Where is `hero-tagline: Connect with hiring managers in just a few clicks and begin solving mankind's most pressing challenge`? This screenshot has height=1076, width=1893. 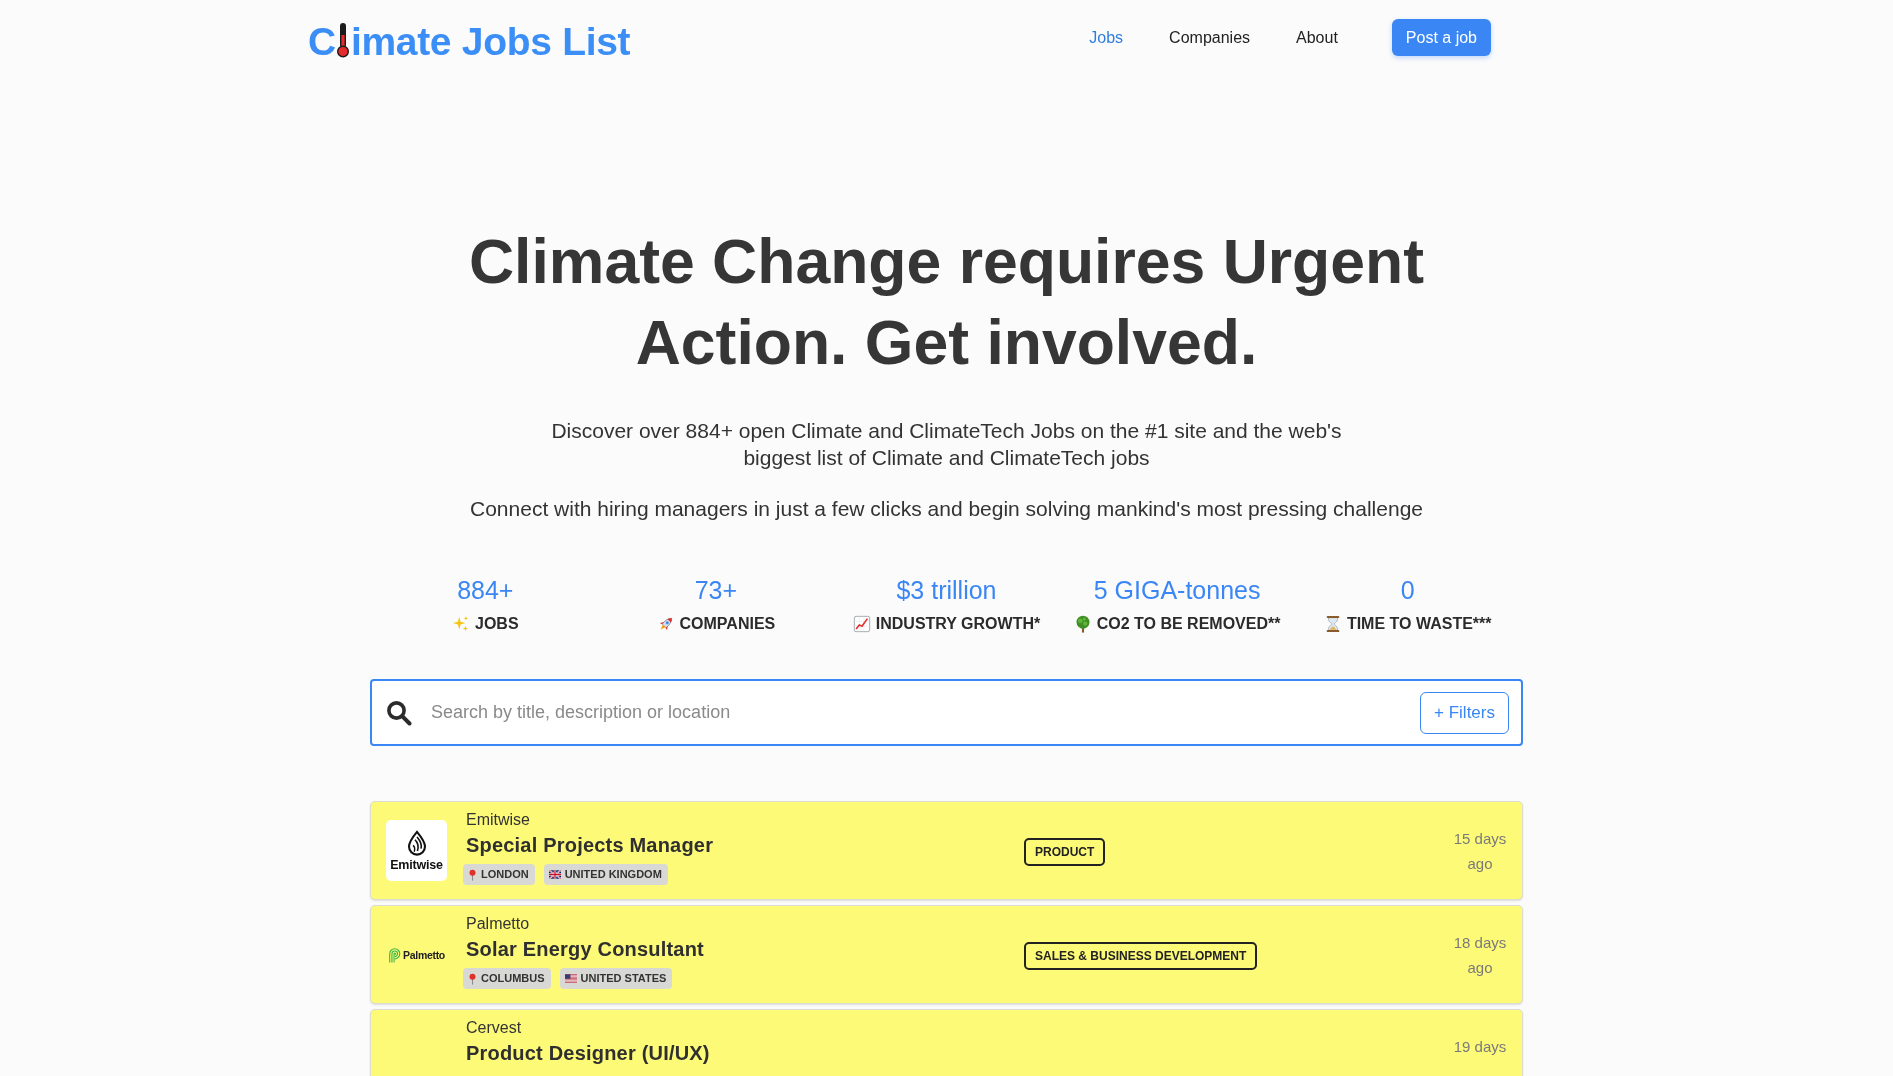
hero-tagline: Connect with hiring managers in just a few clicks and begin solving mankind's most pressing challenge is located at coordinates (946, 509).